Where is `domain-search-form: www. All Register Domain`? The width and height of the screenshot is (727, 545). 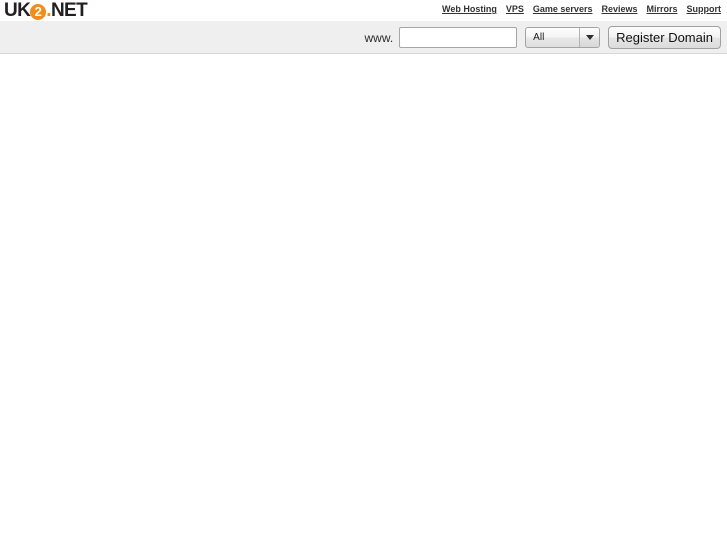
domain-search-form: www. All Register Domain is located at coordinates (542, 37).